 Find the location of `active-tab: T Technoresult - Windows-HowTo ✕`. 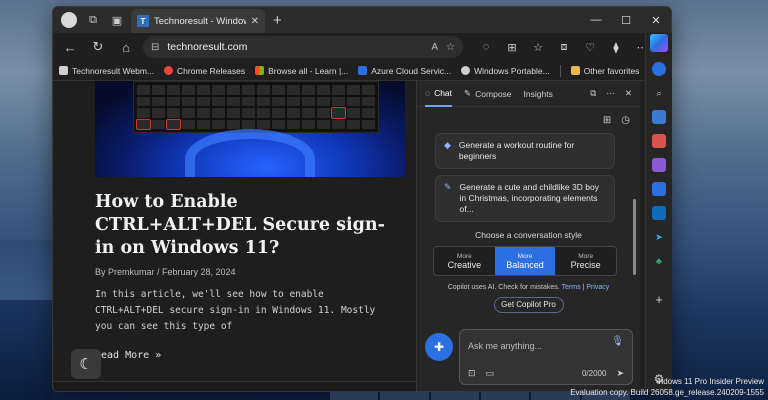

active-tab: T Technoresult - Windows-HowTo ✕ is located at coordinates (198, 21).